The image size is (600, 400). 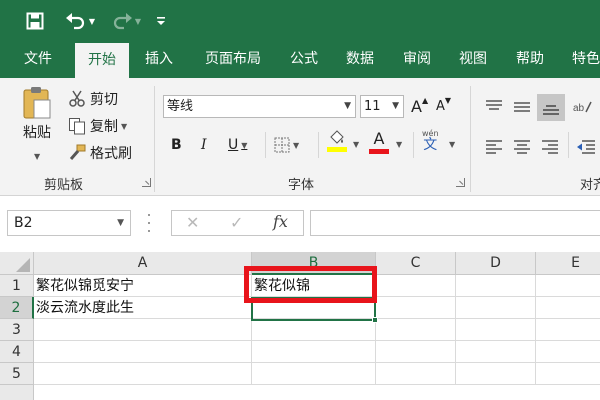 I want to click on alignment-group-label: 对齐, so click(x=590, y=185).